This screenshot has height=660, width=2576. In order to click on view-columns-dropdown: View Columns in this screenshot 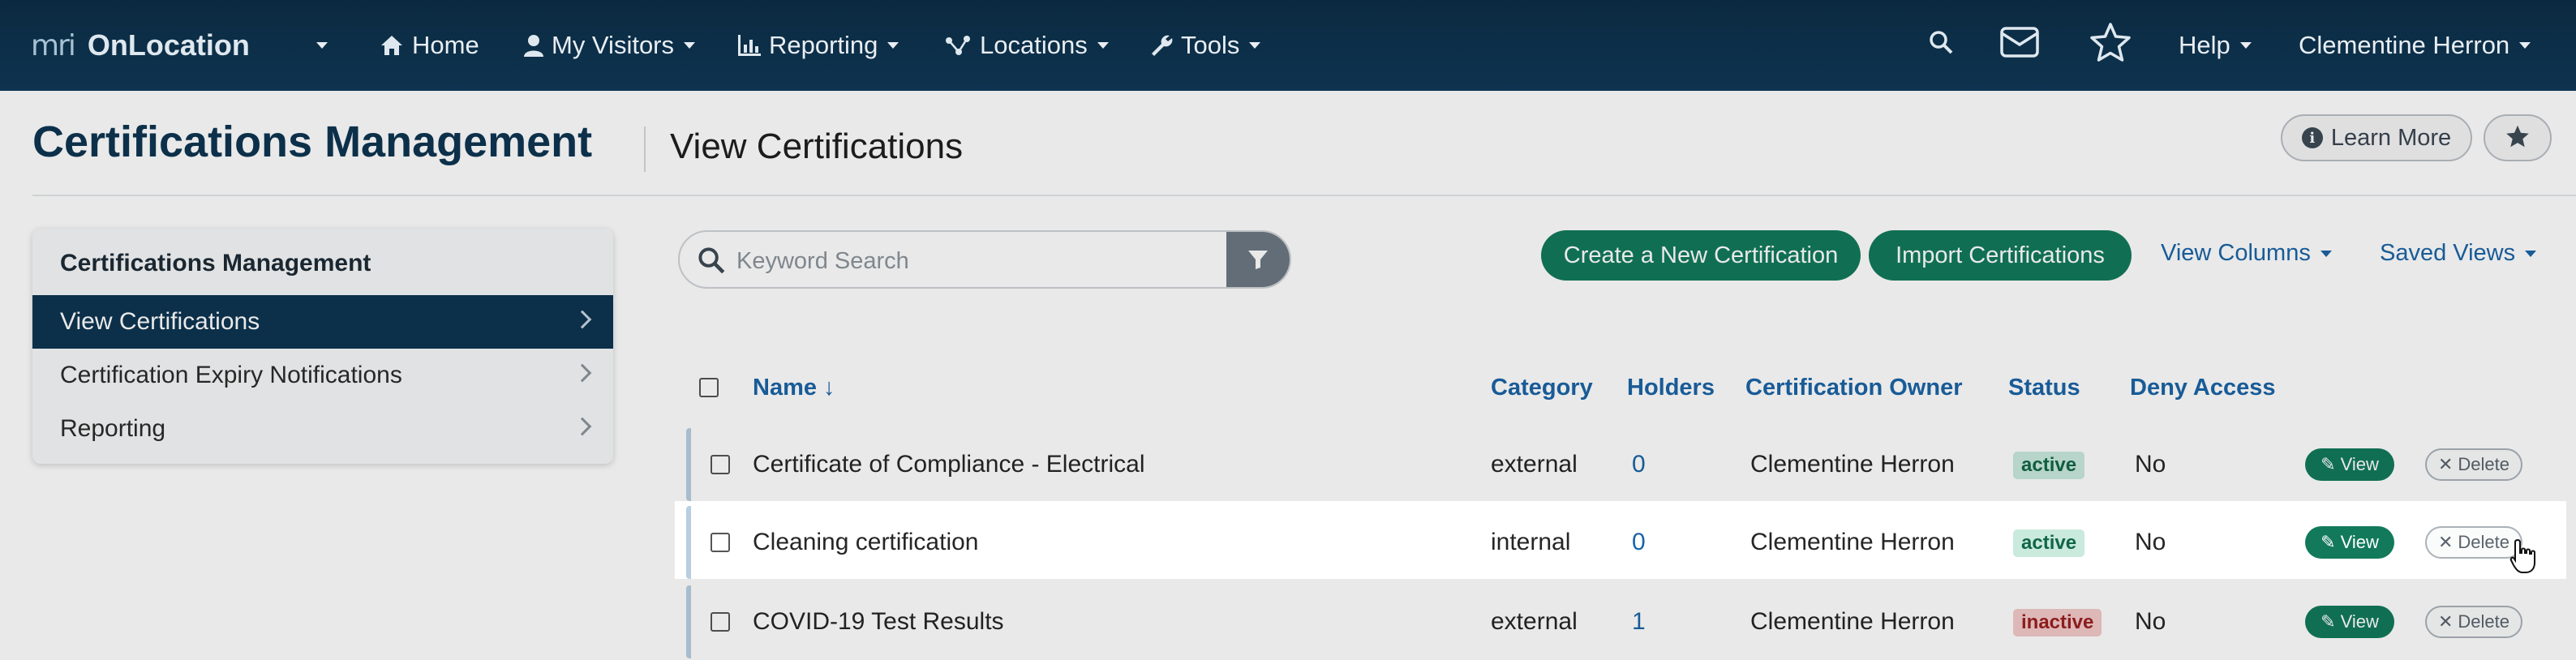, I will do `click(2246, 254)`.